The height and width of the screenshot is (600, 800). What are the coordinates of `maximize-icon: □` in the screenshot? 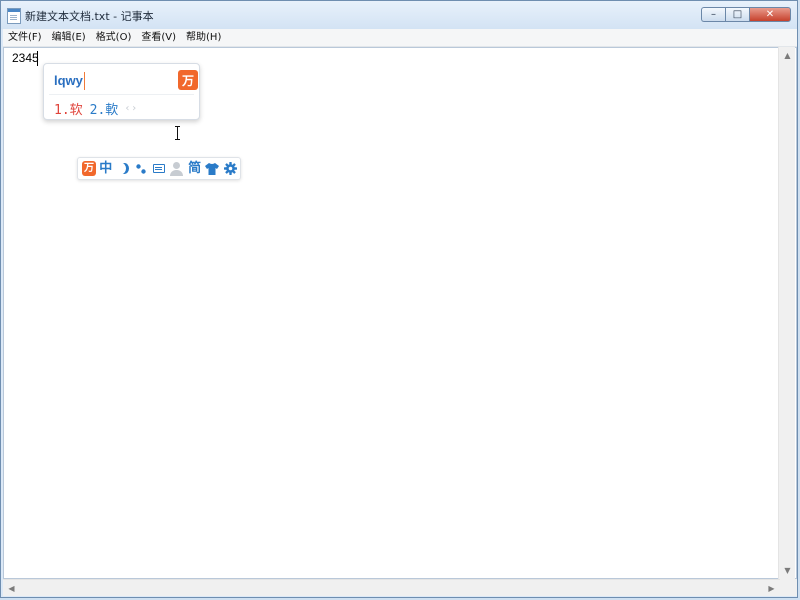 It's located at (737, 14).